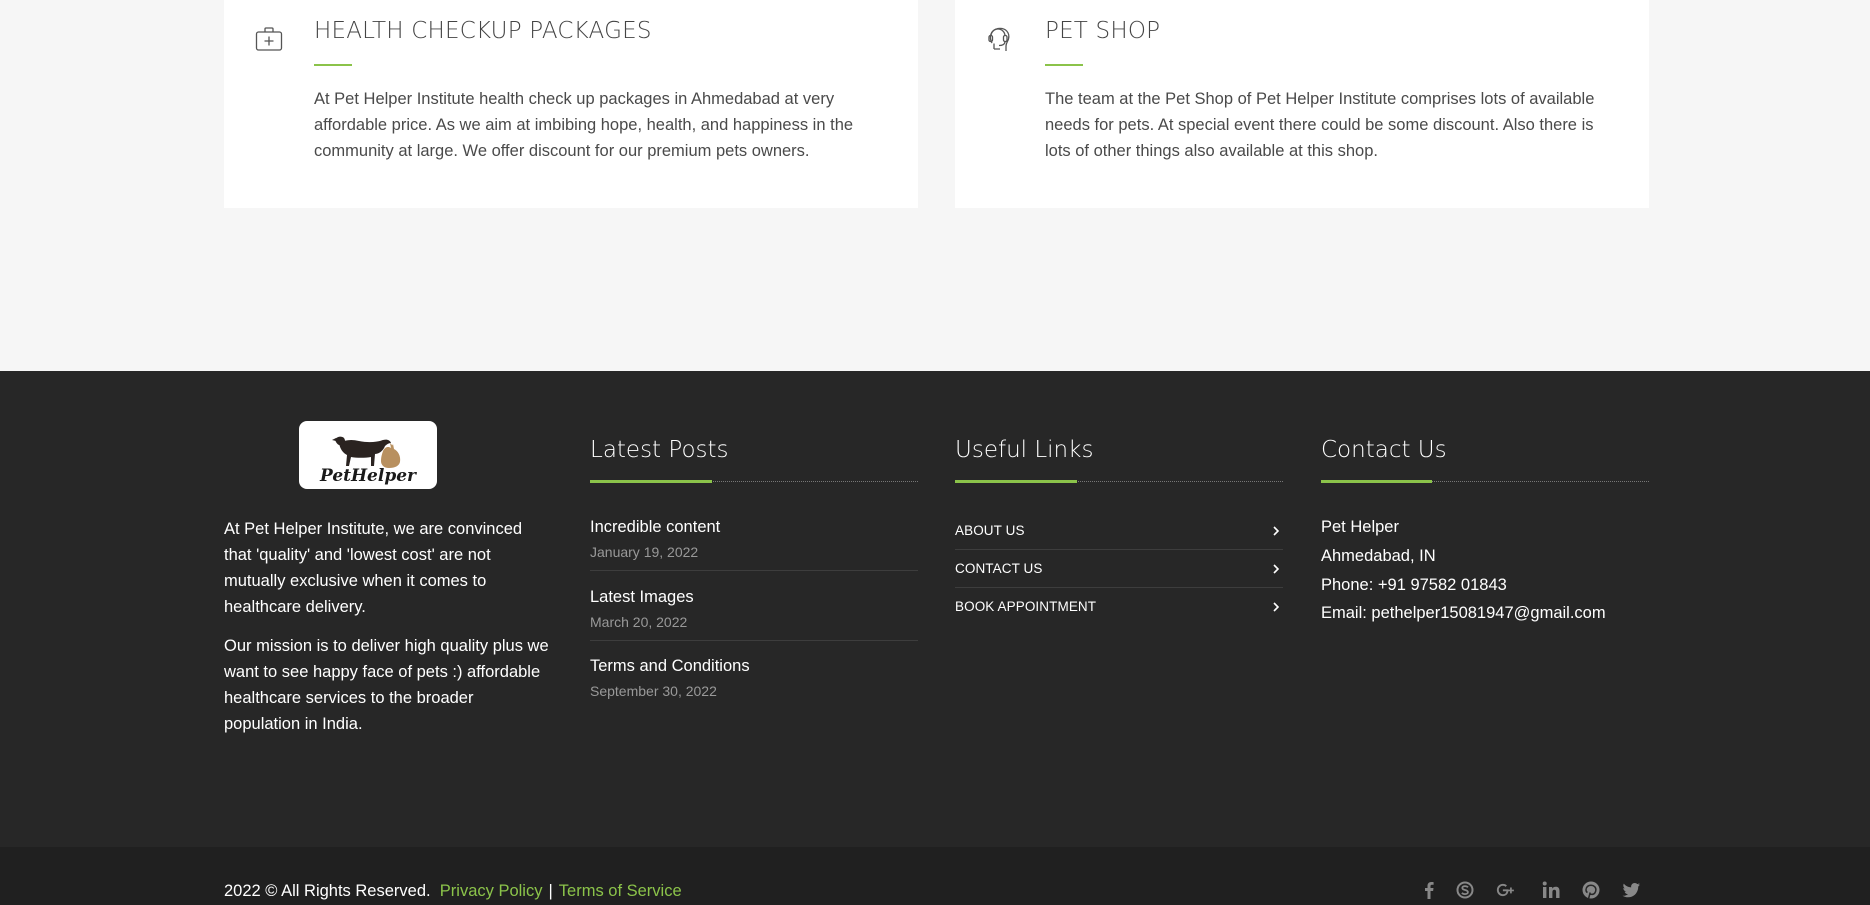 Image resolution: width=1870 pixels, height=905 pixels. I want to click on link-label: CONTACT US, so click(999, 568).